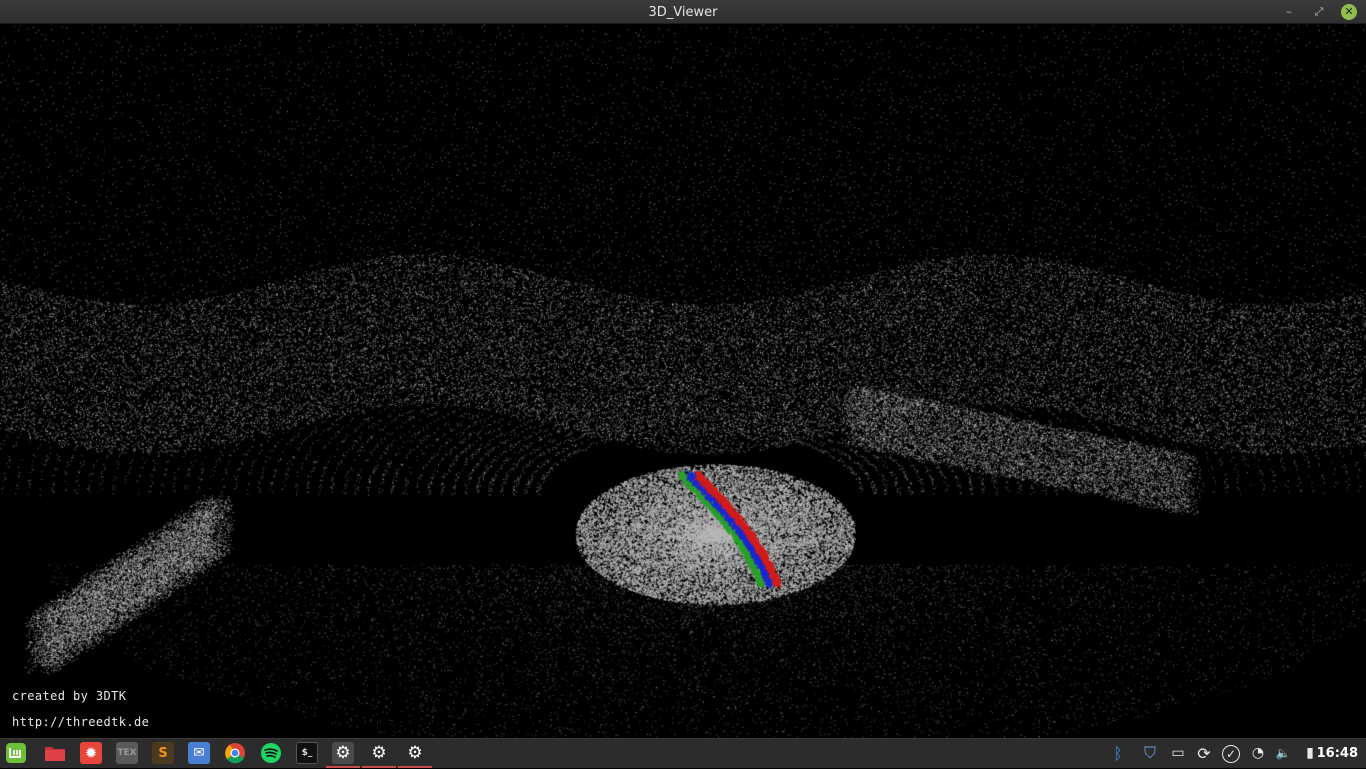 This screenshot has height=769, width=1366. What do you see at coordinates (81, 722) in the screenshot?
I see `website-url-text: http://threedtk.de` at bounding box center [81, 722].